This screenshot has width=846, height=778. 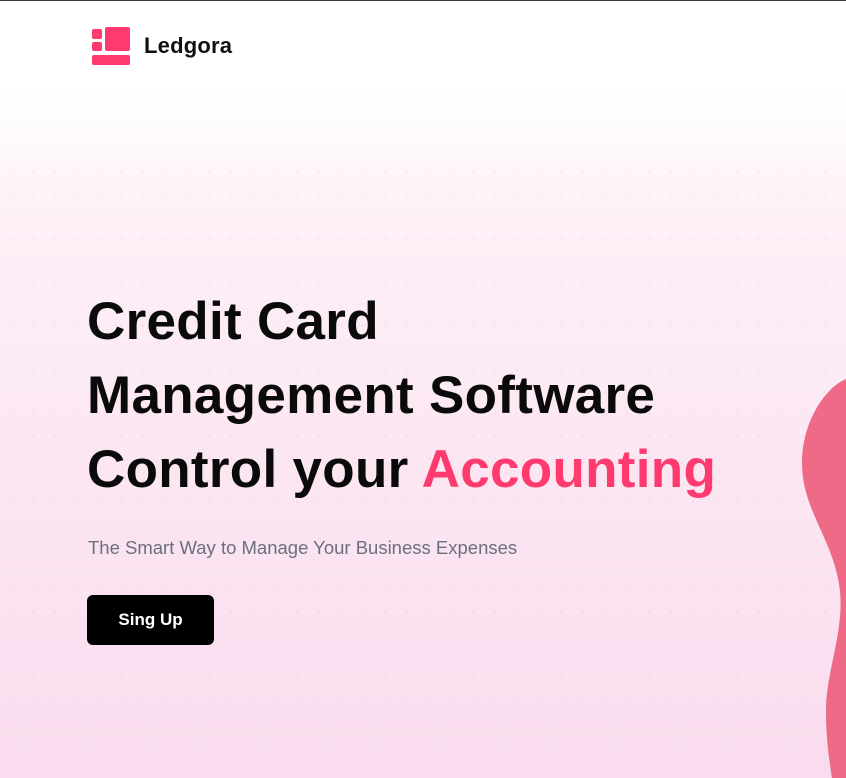 What do you see at coordinates (569, 469) in the screenshot?
I see `hero-title-accent-word: Accounting` at bounding box center [569, 469].